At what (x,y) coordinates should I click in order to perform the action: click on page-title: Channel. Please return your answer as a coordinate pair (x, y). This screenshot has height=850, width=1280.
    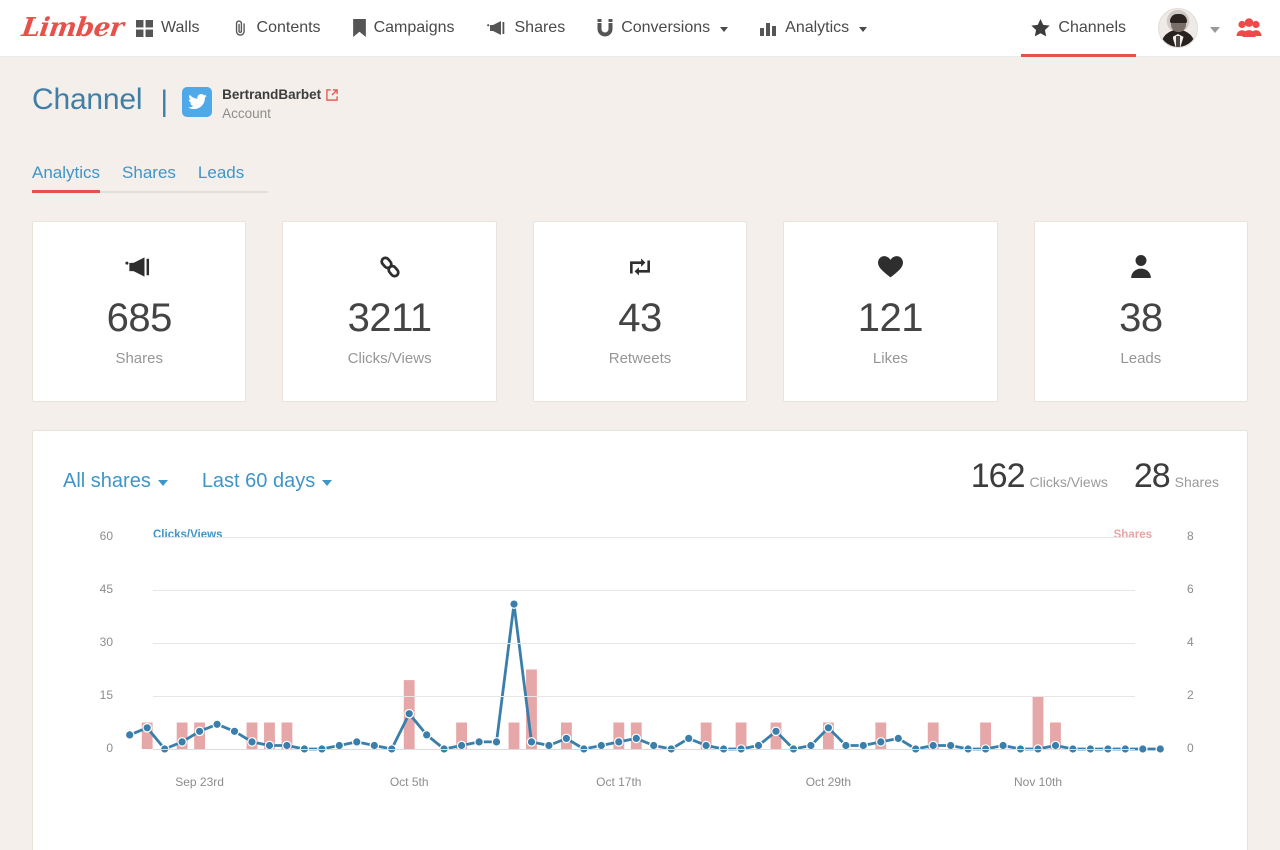
    Looking at the image, I should click on (87, 99).